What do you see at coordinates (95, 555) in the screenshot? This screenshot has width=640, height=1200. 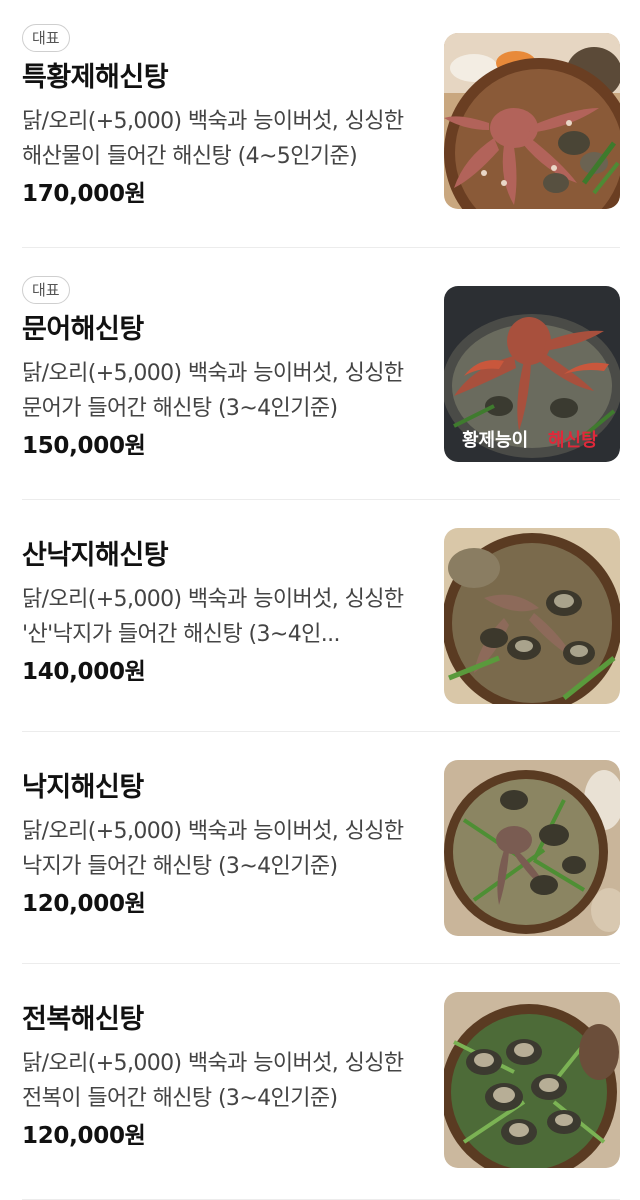 I see `menu-item-name: 산낙지해신탕` at bounding box center [95, 555].